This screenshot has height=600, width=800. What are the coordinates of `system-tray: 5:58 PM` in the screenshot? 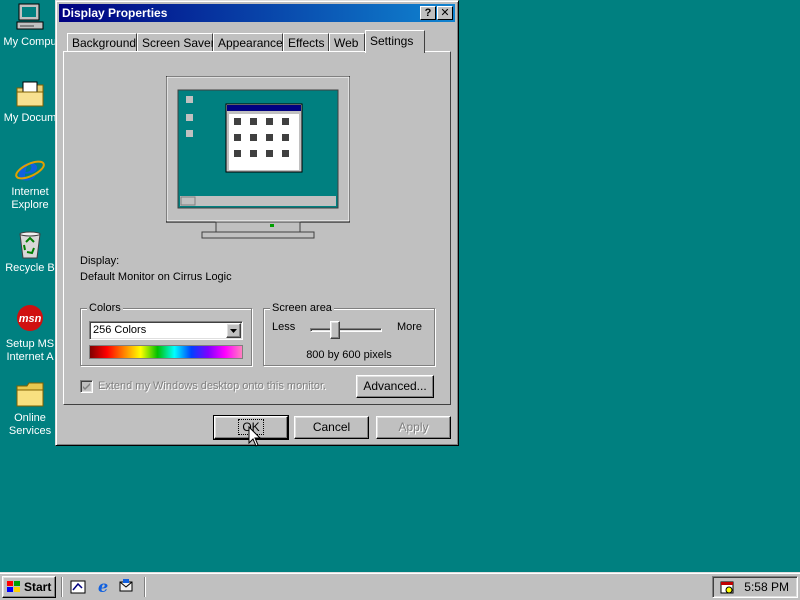 It's located at (755, 587).